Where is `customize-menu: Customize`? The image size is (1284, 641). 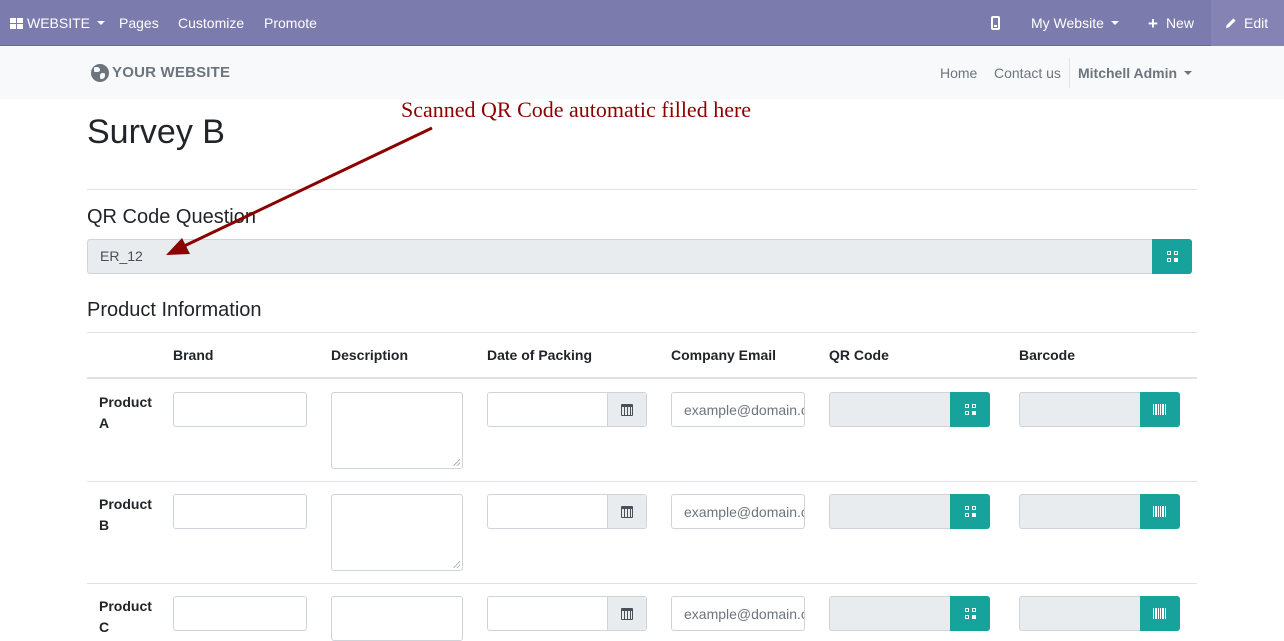
customize-menu: Customize is located at coordinates (211, 23).